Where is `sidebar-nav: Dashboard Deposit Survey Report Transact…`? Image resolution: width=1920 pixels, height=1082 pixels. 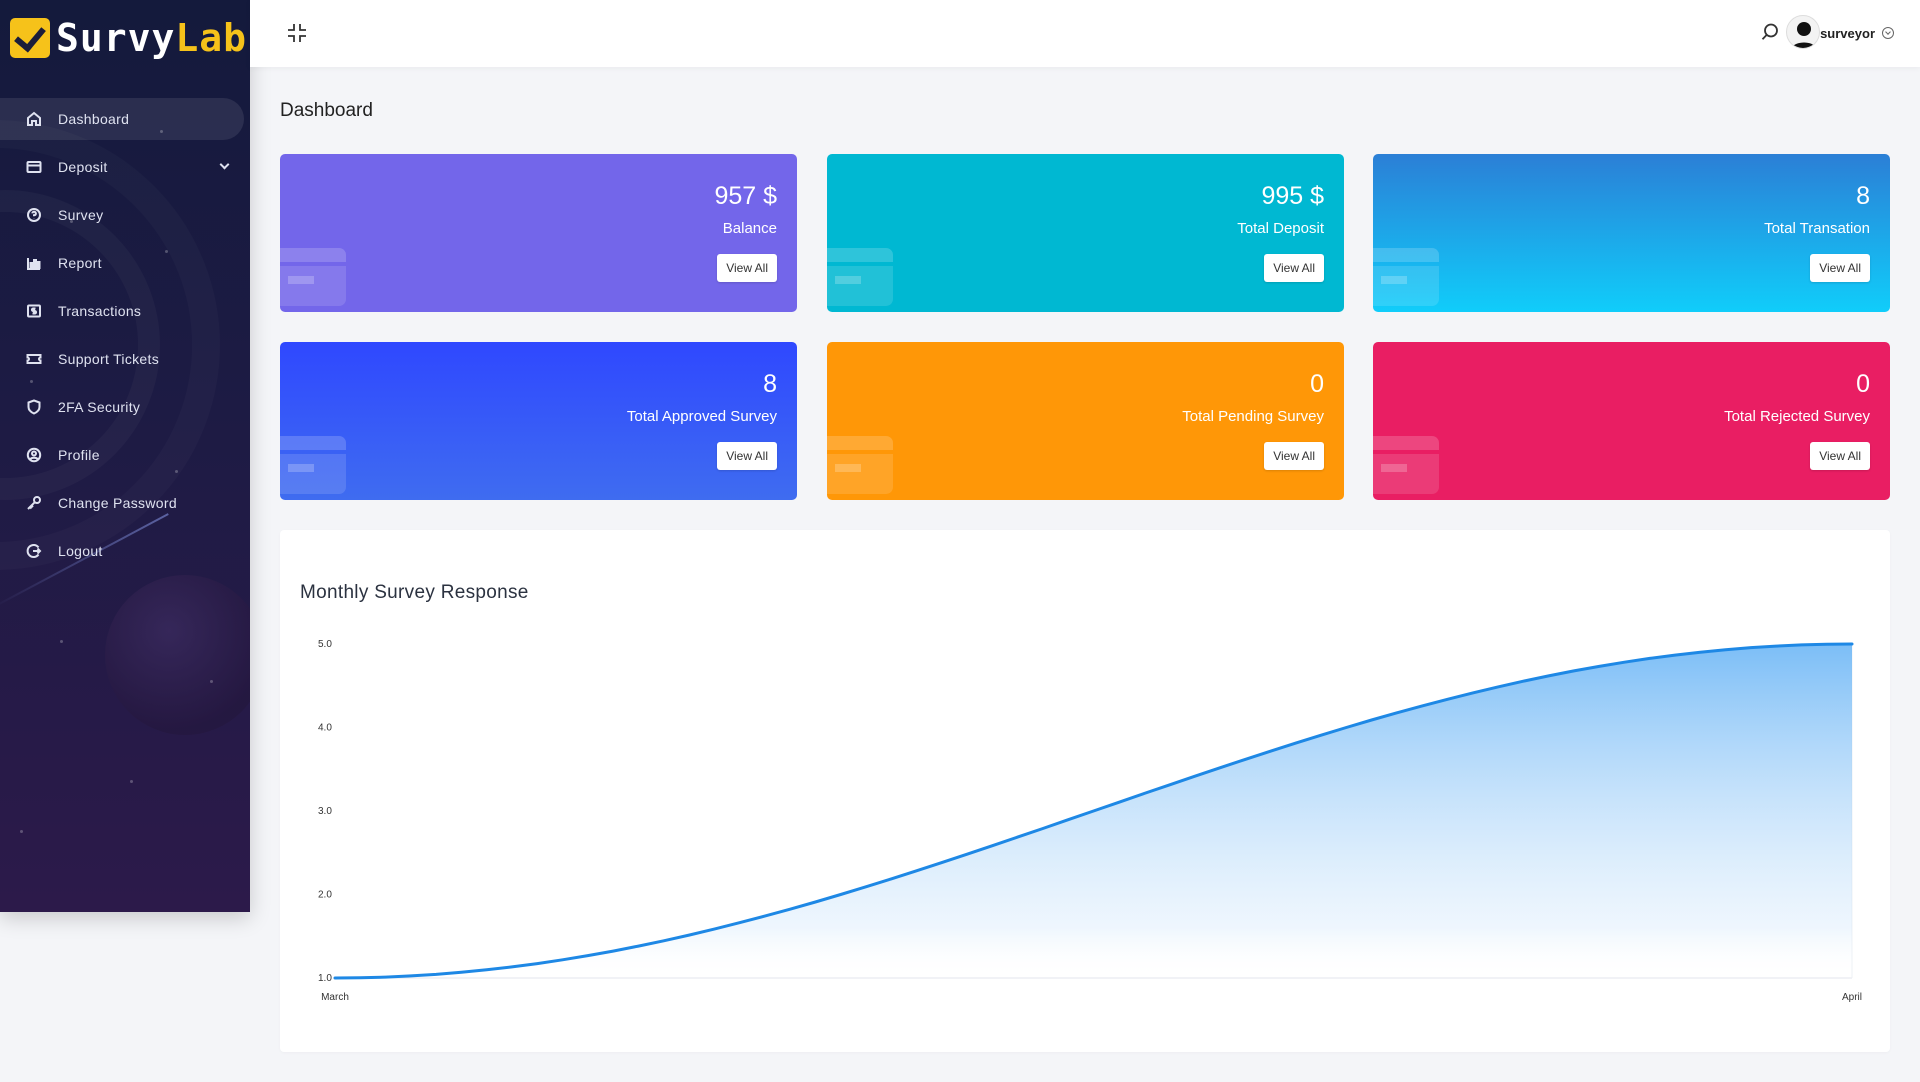
sidebar-nav: Dashboard Deposit Survey Report Transact… is located at coordinates (125, 338).